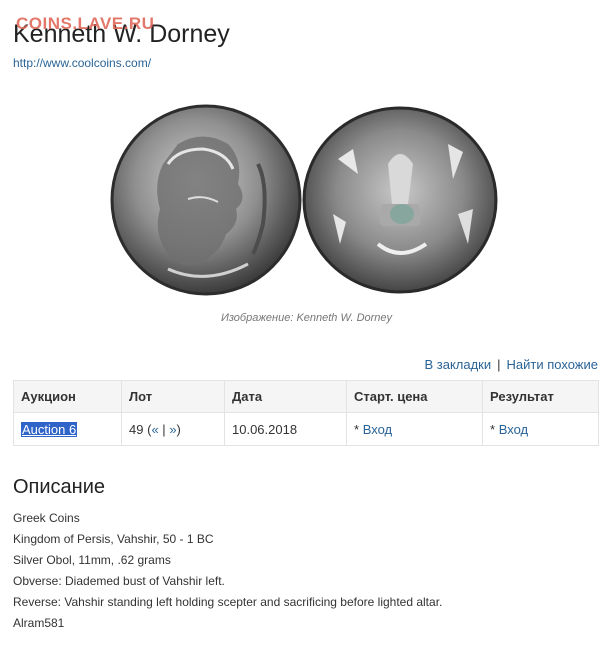 The image size is (613, 665). I want to click on description-heading: Описание, so click(59, 487).